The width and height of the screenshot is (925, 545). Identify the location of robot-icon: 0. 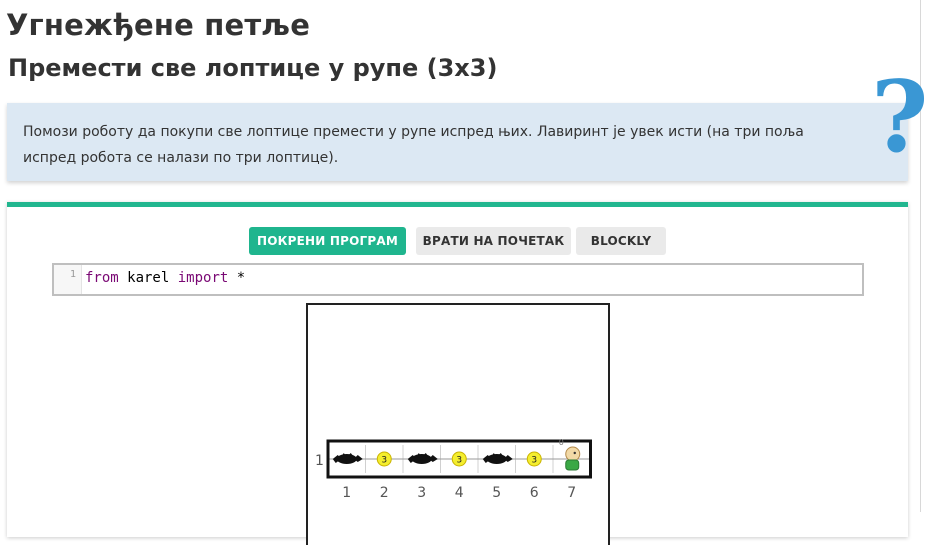
(570, 454).